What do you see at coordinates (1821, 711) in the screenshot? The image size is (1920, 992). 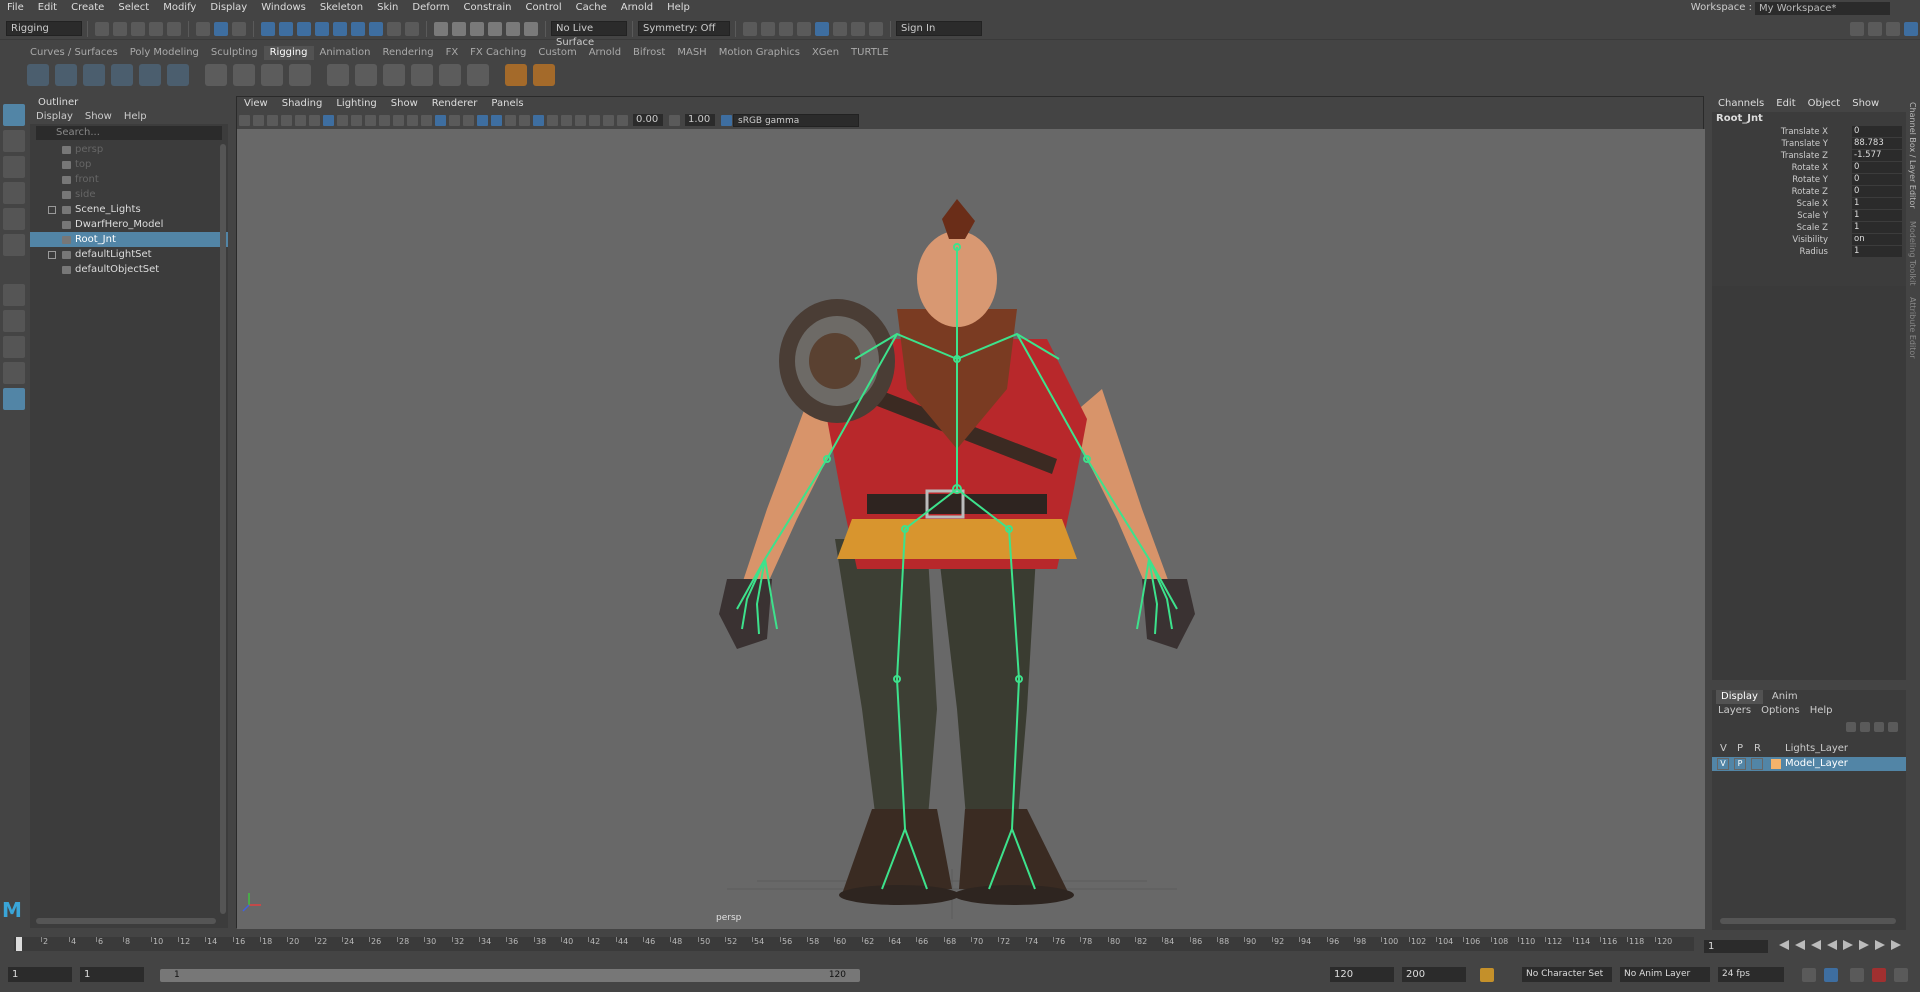 I see `help-menu: Help` at bounding box center [1821, 711].